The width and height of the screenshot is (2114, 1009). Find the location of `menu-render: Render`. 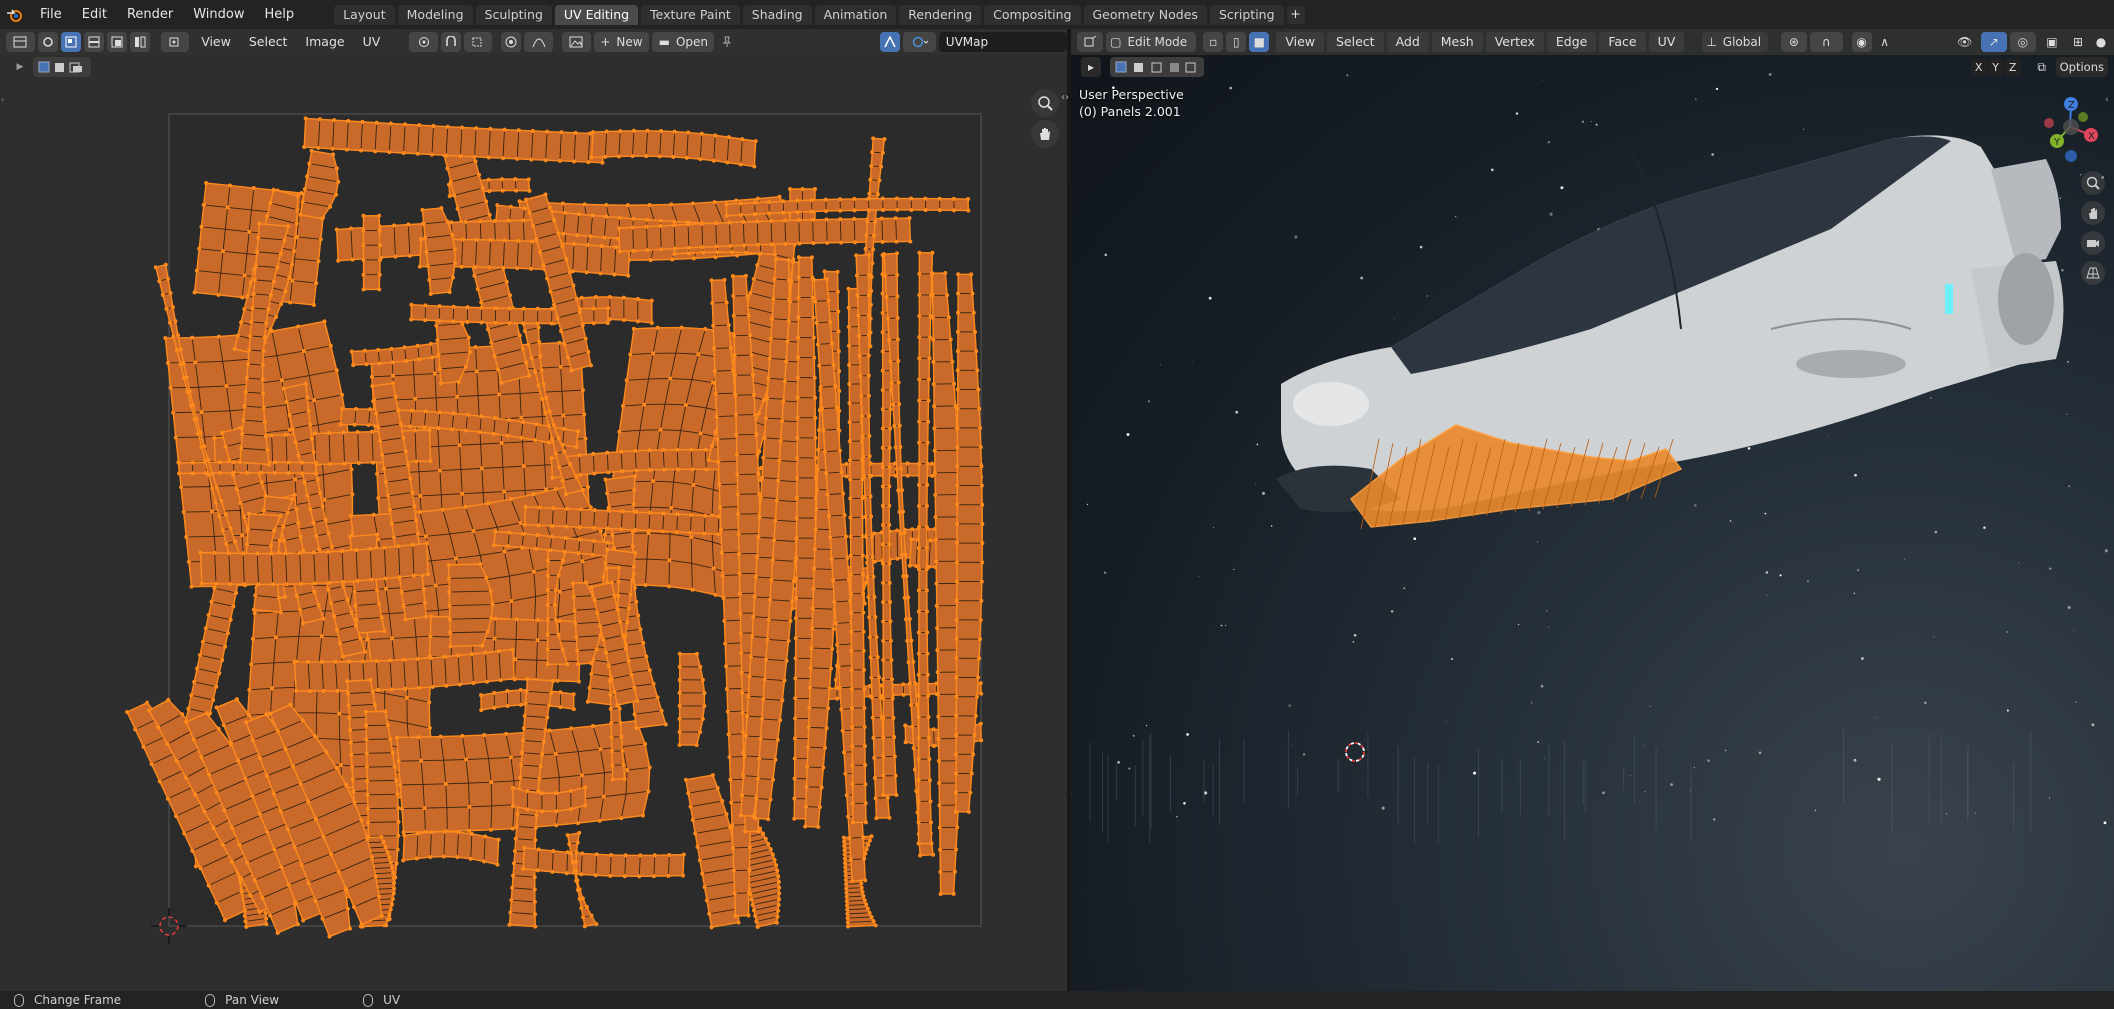

menu-render: Render is located at coordinates (150, 14).